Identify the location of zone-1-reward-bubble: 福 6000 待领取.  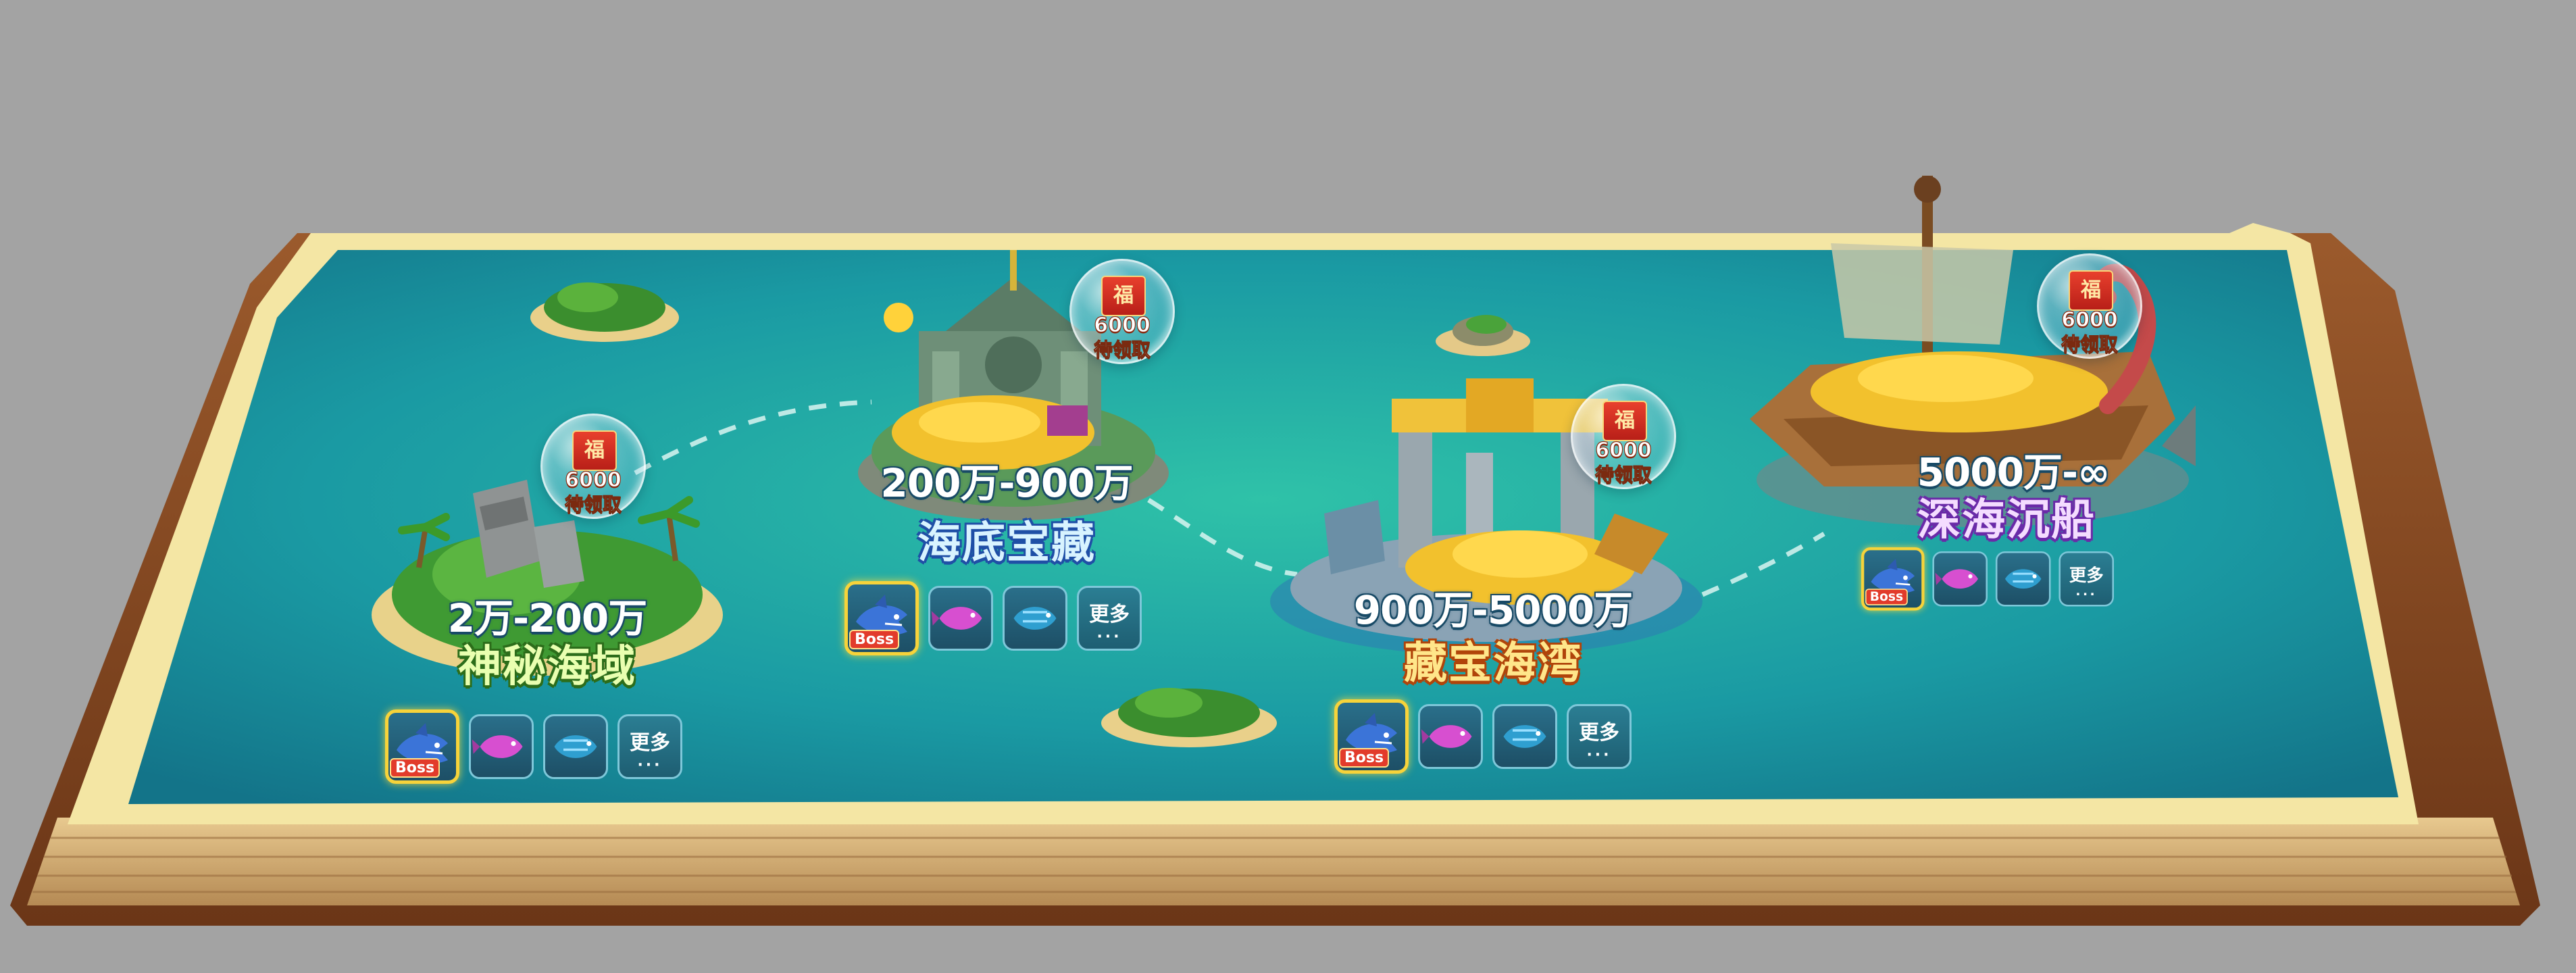
(593, 467).